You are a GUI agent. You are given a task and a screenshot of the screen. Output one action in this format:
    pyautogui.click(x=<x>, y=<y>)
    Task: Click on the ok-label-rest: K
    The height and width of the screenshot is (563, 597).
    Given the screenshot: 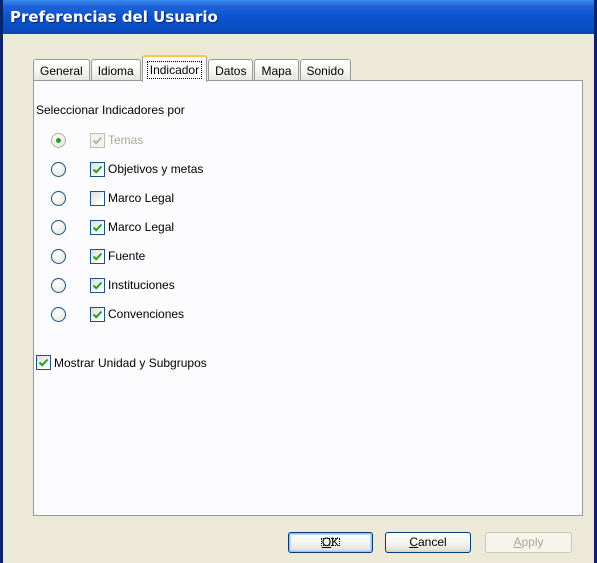 What is the action you would take?
    pyautogui.click(x=335, y=542)
    